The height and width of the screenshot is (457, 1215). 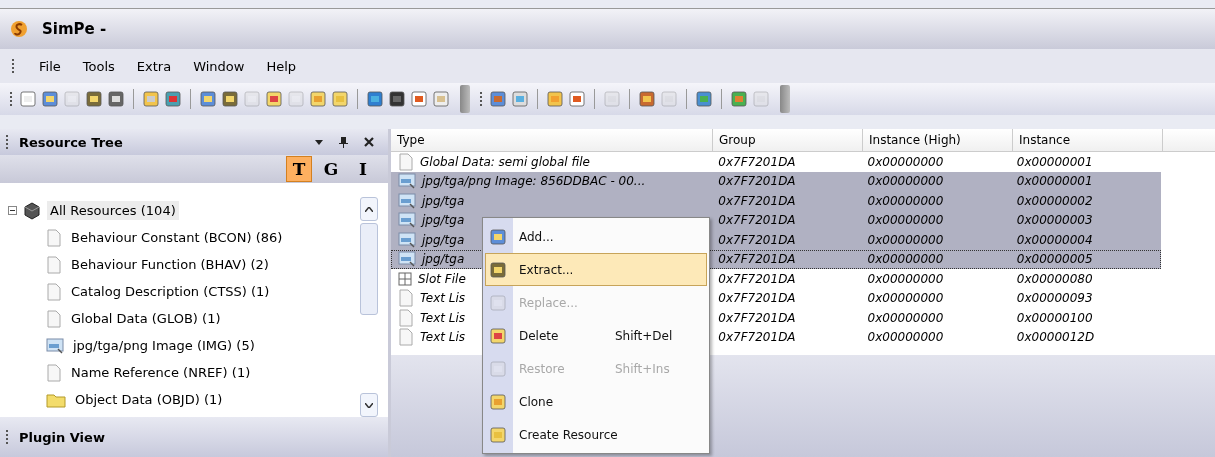 What do you see at coordinates (12, 210) in the screenshot?
I see `collapse-icon` at bounding box center [12, 210].